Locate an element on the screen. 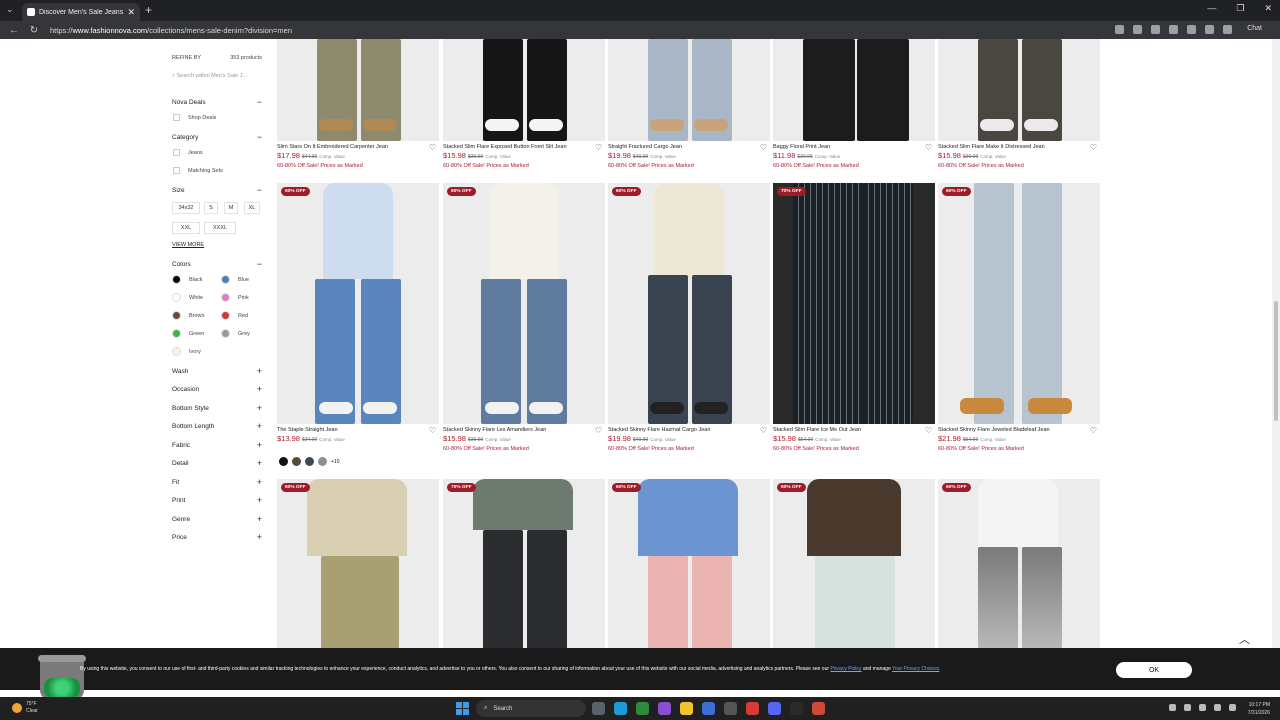  split-screen-icon is located at coordinates (1173, 29).